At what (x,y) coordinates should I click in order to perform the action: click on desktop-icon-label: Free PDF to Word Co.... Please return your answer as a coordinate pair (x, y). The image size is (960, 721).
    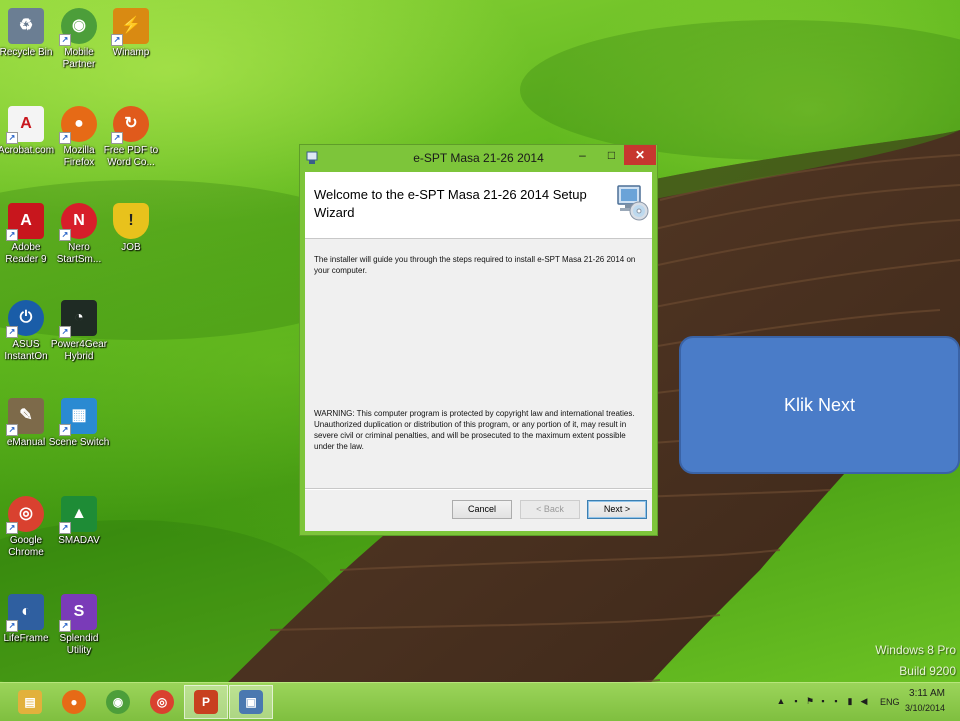
    Looking at the image, I should click on (131, 156).